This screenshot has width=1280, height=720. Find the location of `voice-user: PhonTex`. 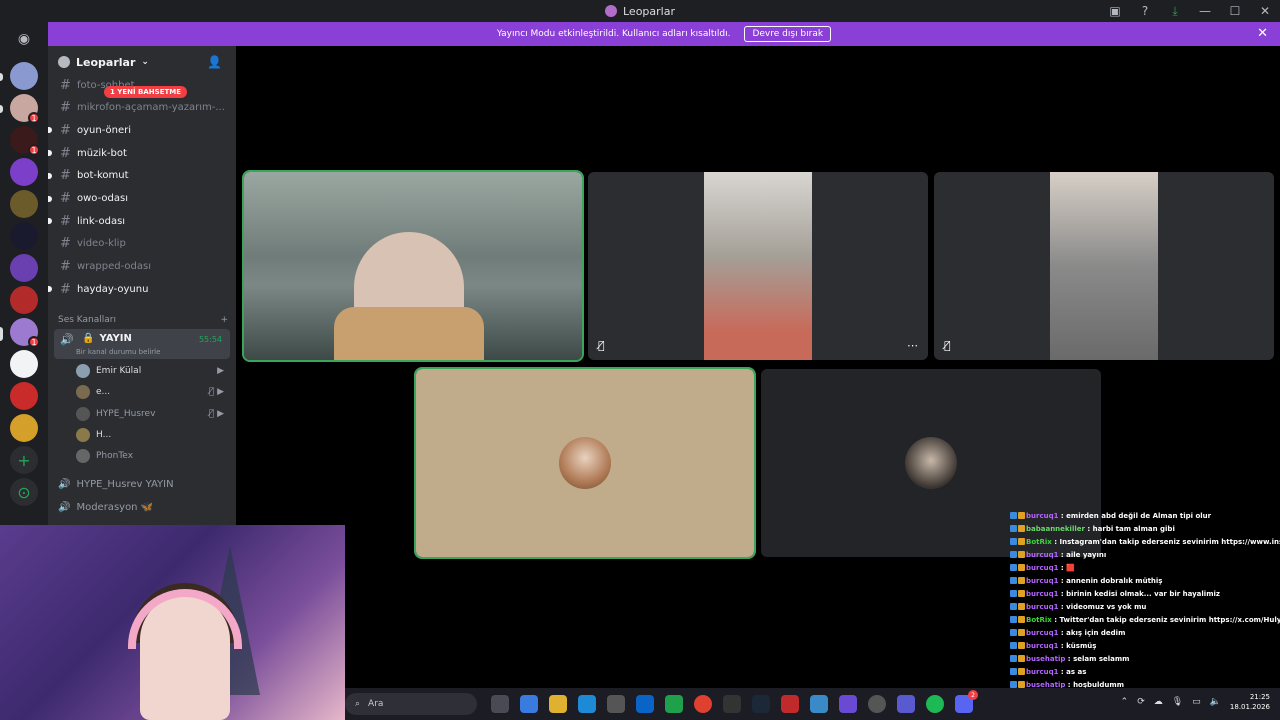

voice-user: PhonTex is located at coordinates (153, 456).